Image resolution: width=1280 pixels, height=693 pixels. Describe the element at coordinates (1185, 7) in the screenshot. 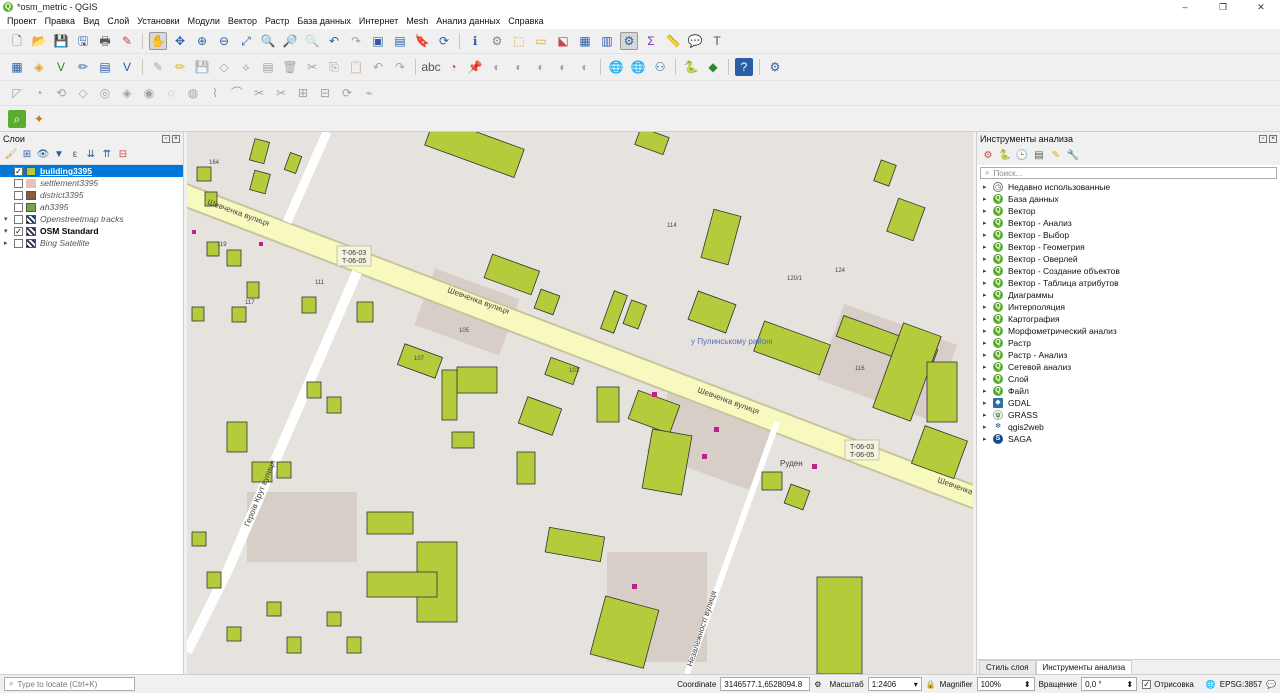

I see `minimize-button: –` at that location.